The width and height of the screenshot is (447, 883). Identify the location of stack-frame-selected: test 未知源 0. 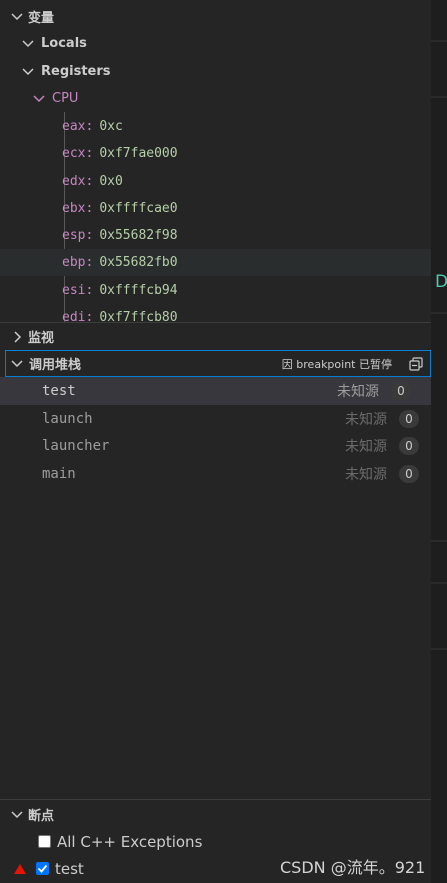
(215, 391).